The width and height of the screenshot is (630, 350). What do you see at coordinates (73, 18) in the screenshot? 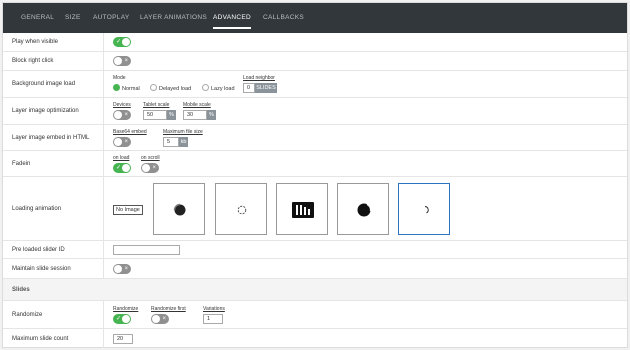
I see `tab-size: Size` at bounding box center [73, 18].